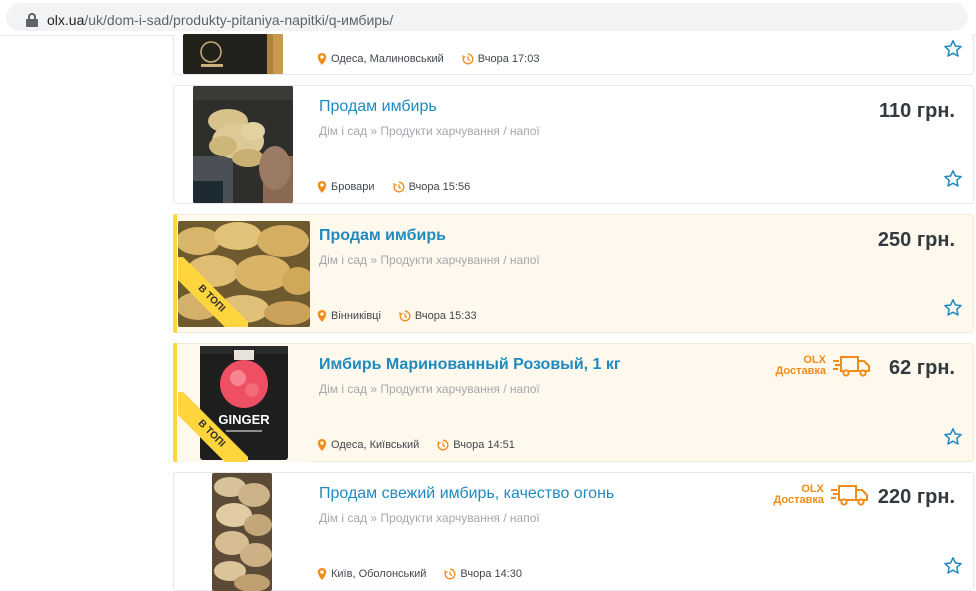 The height and width of the screenshot is (591, 976). I want to click on listing-meta: Бровари Вчора 15:56, so click(393, 187).